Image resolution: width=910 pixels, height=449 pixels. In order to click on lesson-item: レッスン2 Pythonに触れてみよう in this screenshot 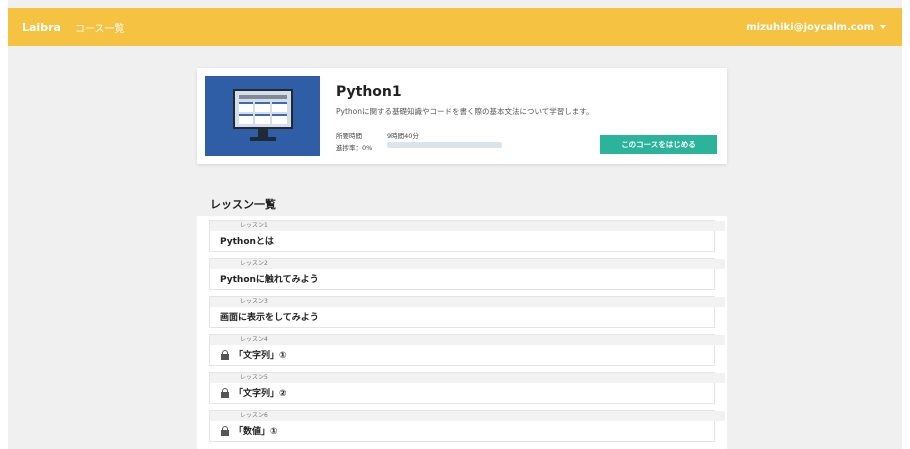, I will do `click(467, 274)`.